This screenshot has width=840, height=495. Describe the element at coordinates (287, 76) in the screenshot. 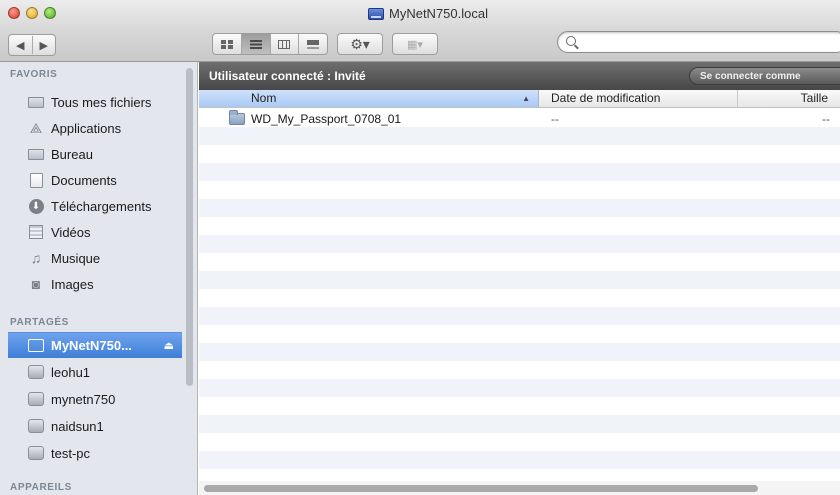

I see `connected-user-status: Utilisateur connecté : Invité` at that location.